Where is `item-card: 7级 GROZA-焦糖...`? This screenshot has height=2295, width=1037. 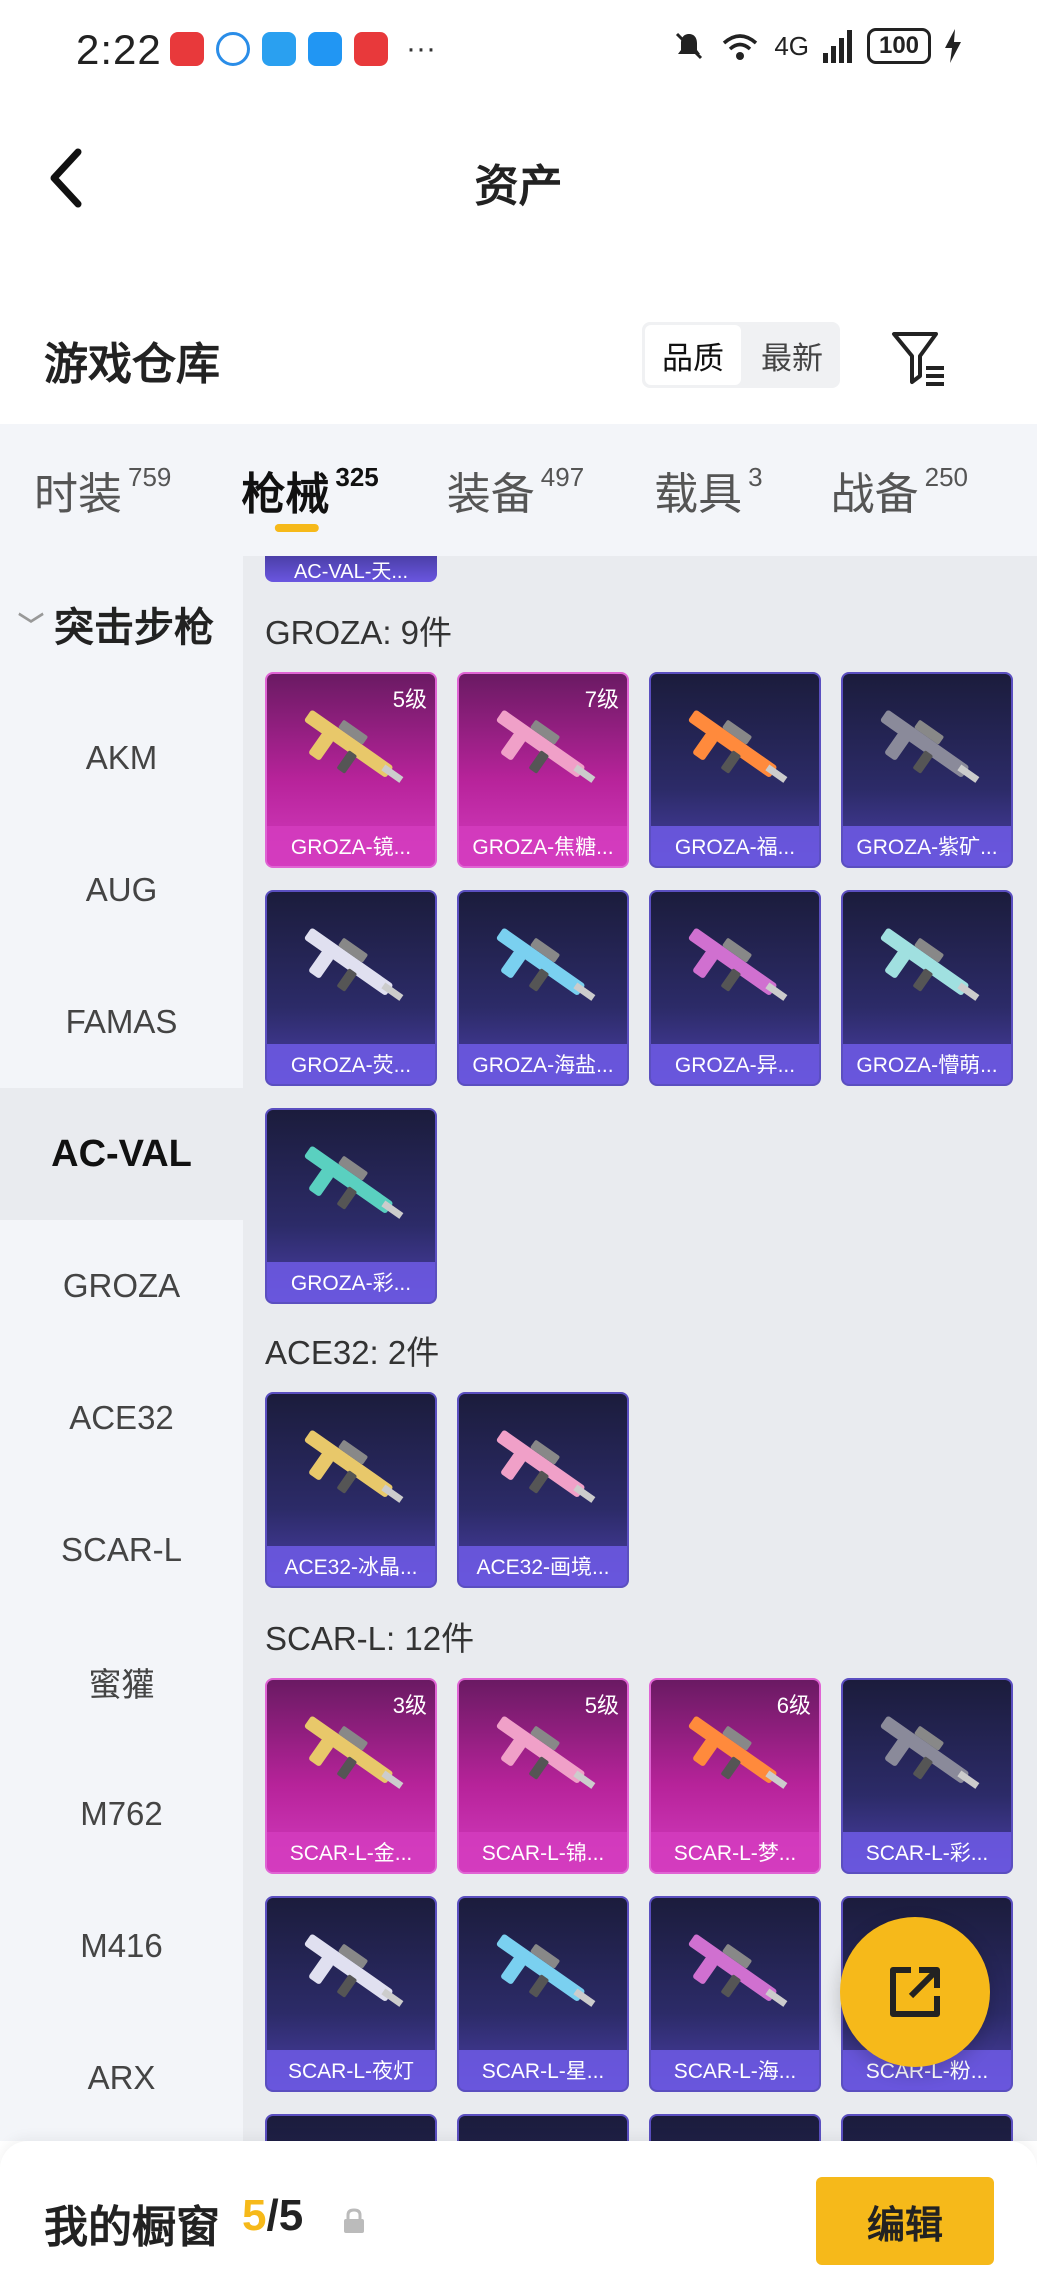
item-card: 7级 GROZA-焦糖... is located at coordinates (543, 770).